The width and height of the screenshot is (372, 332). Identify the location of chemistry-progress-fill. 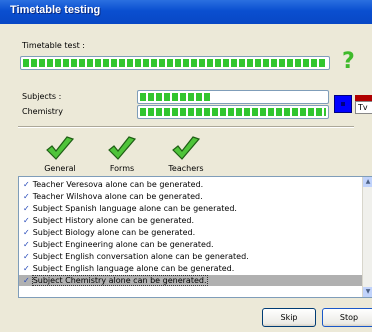
(233, 112).